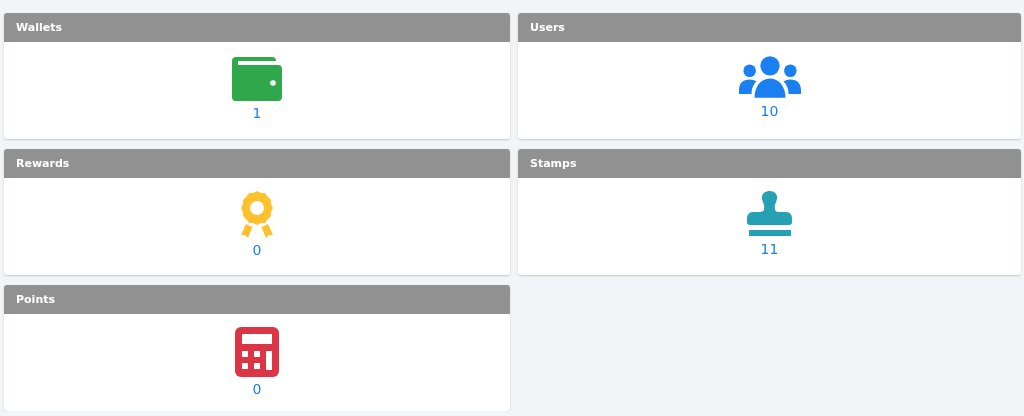 The width and height of the screenshot is (1024, 416). What do you see at coordinates (769, 77) in the screenshot?
I see `users-icon` at bounding box center [769, 77].